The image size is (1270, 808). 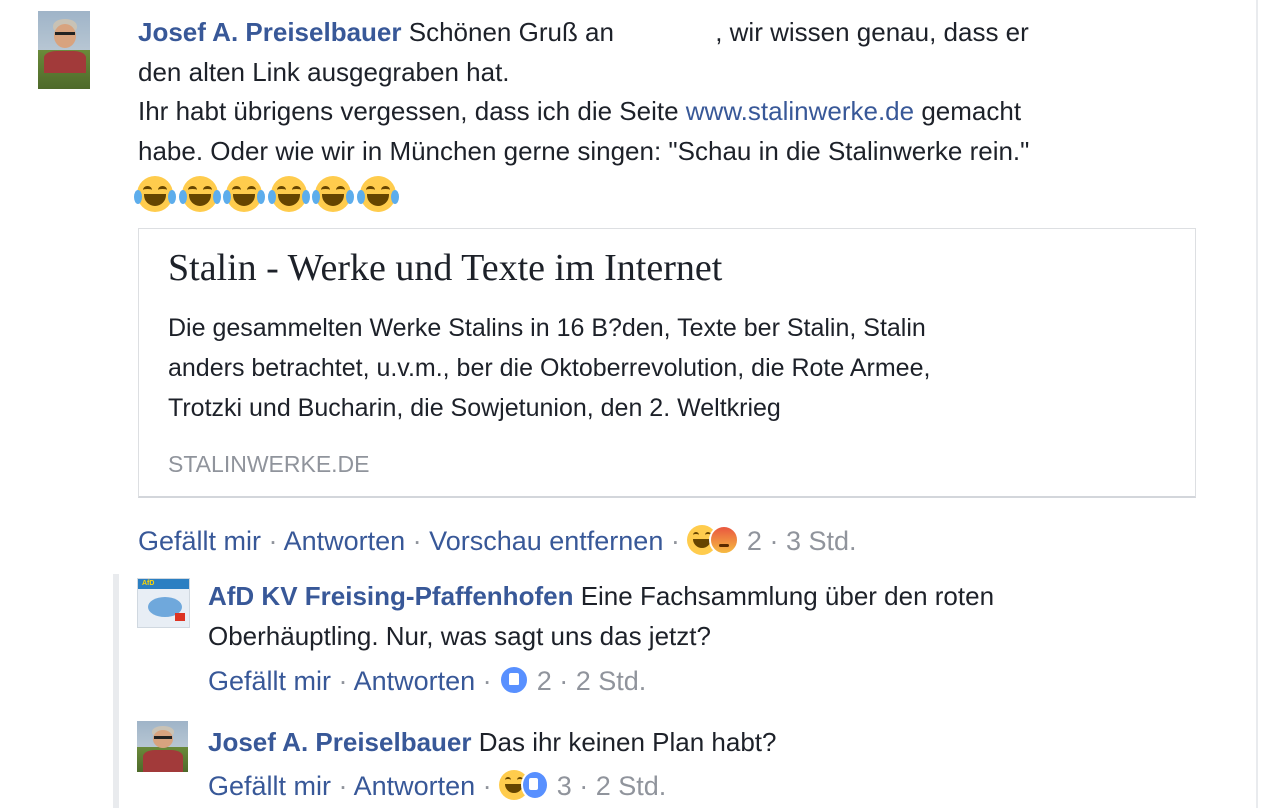 I want to click on avatar-text: AfD, so click(x=148, y=583).